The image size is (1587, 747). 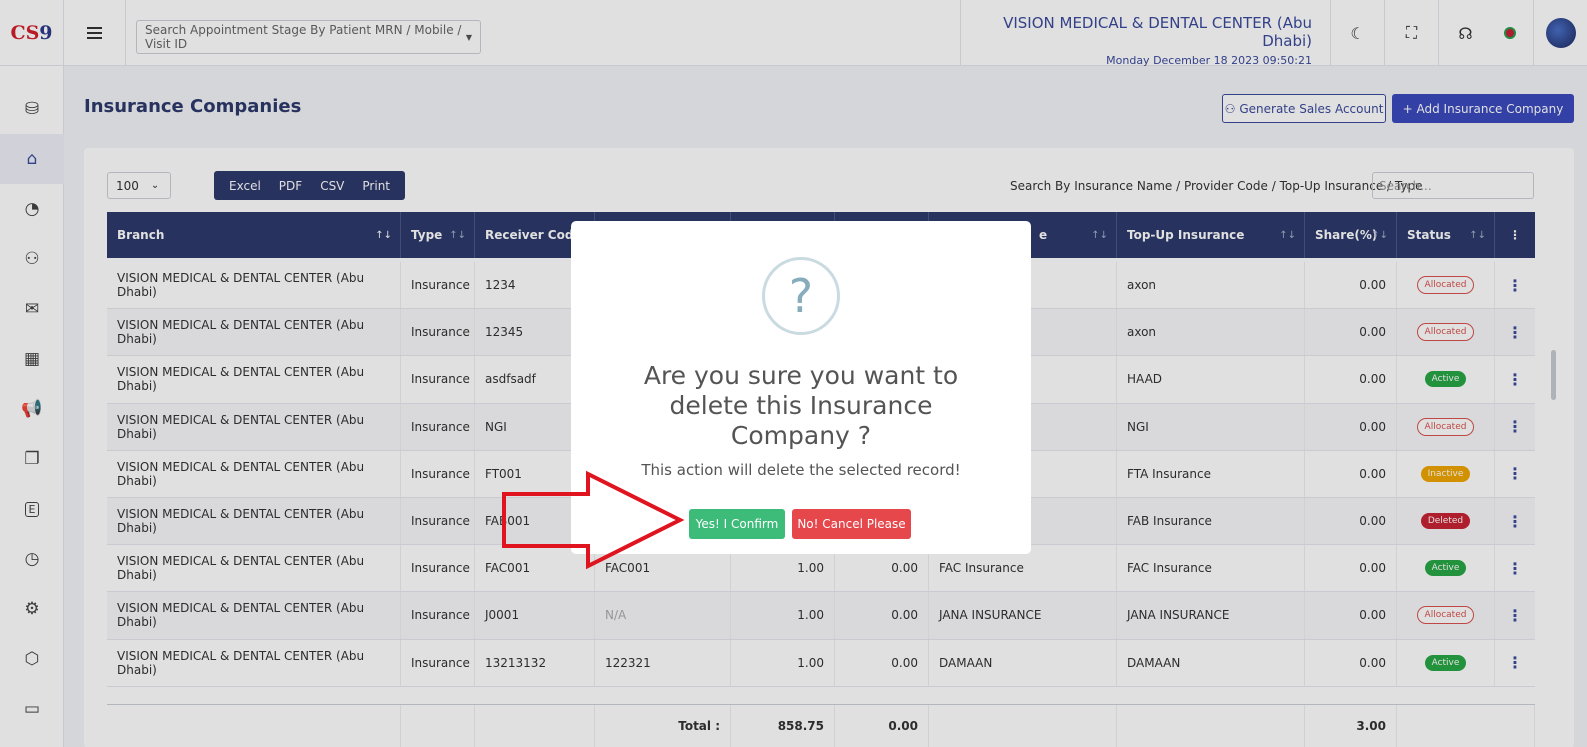 I want to click on confirm-button: Yes! I Confirm, so click(x=737, y=524).